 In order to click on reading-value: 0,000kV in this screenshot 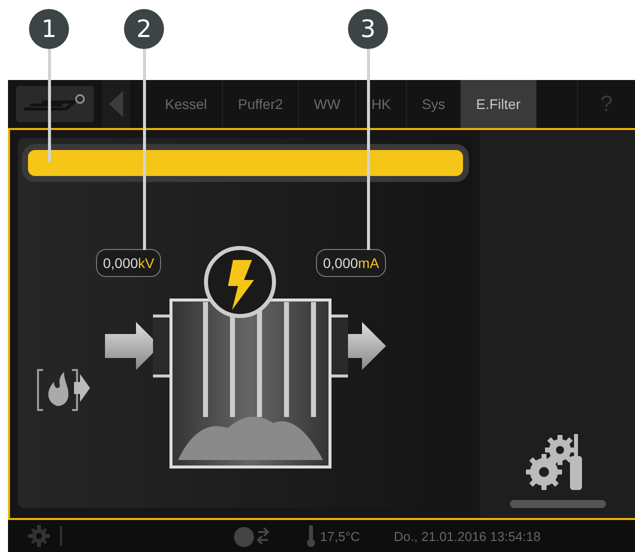, I will do `click(129, 263)`.